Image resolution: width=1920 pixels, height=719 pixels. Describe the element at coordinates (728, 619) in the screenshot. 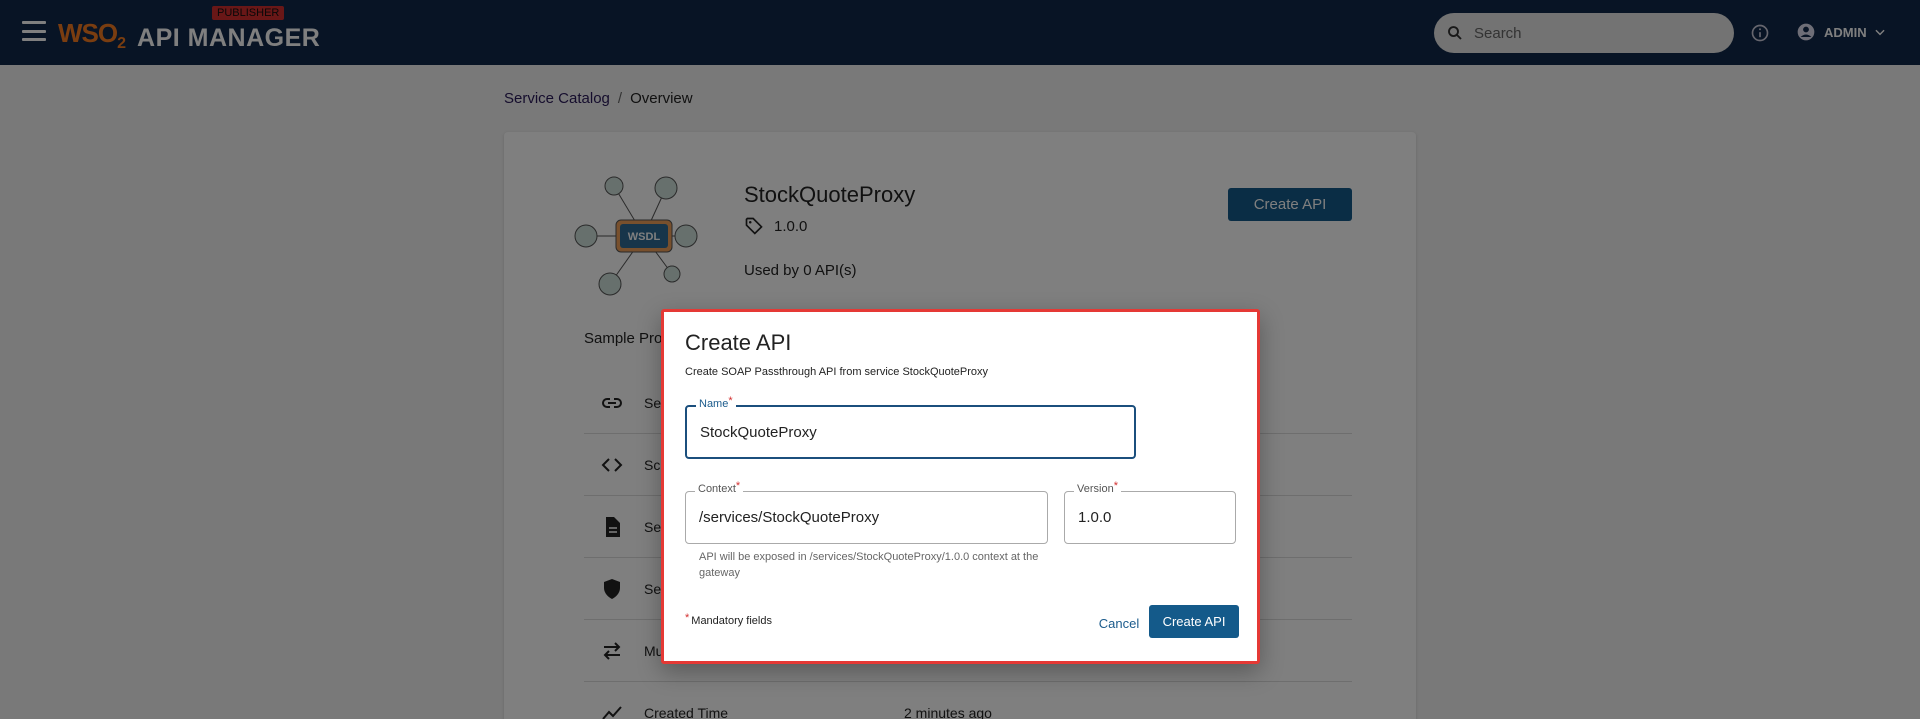

I see `mandatory-note: * Mandatory fields` at that location.